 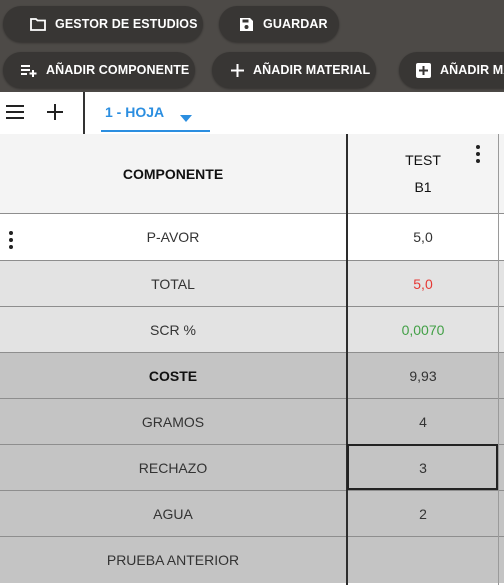 I want to click on table-row: PRUEBA ANTERIOR, so click(x=252, y=560).